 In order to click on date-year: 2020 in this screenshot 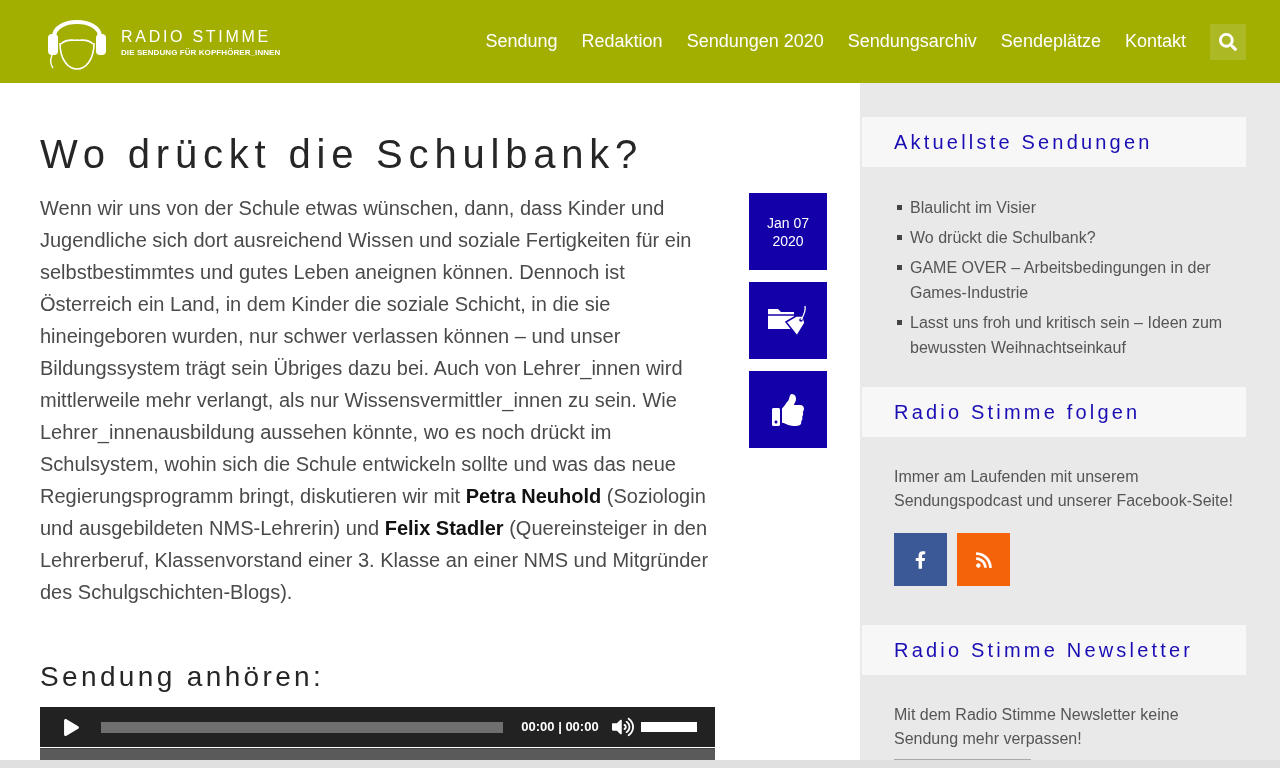, I will do `click(788, 240)`.